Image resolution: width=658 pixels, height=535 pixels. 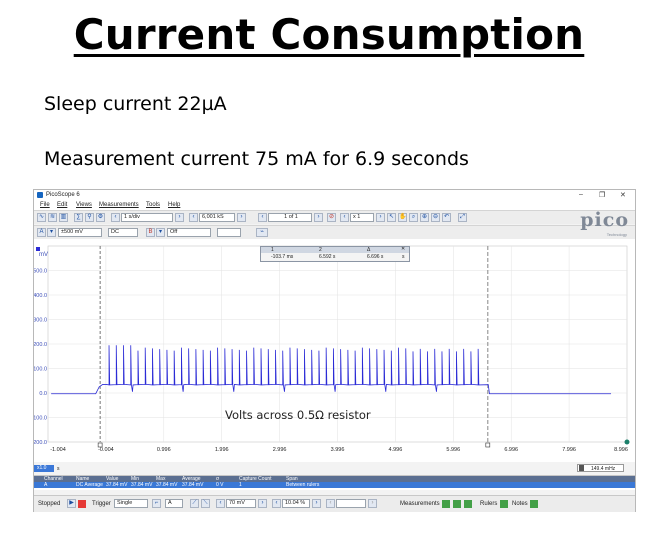 What do you see at coordinates (220, 503) in the screenshot?
I see `level-down-icon: ‹` at bounding box center [220, 503].